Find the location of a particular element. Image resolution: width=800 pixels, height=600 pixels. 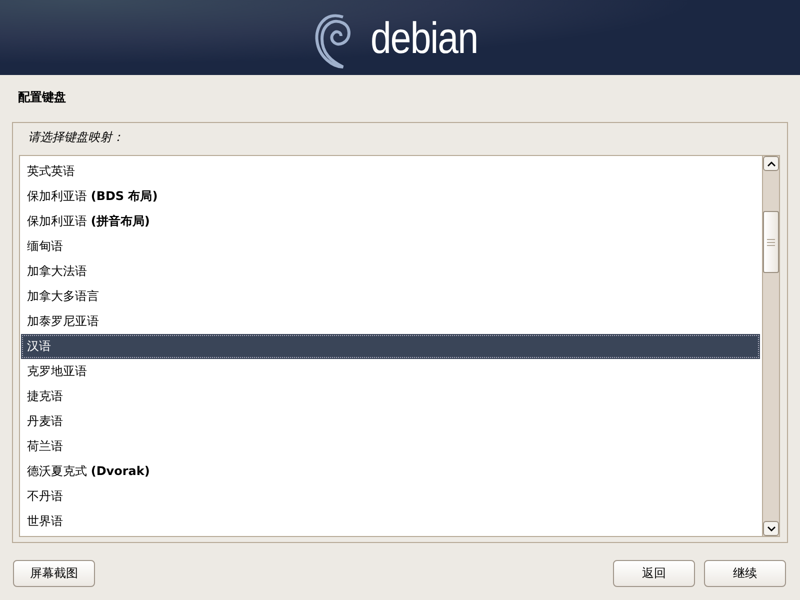

caret-up-icon is located at coordinates (771, 163).